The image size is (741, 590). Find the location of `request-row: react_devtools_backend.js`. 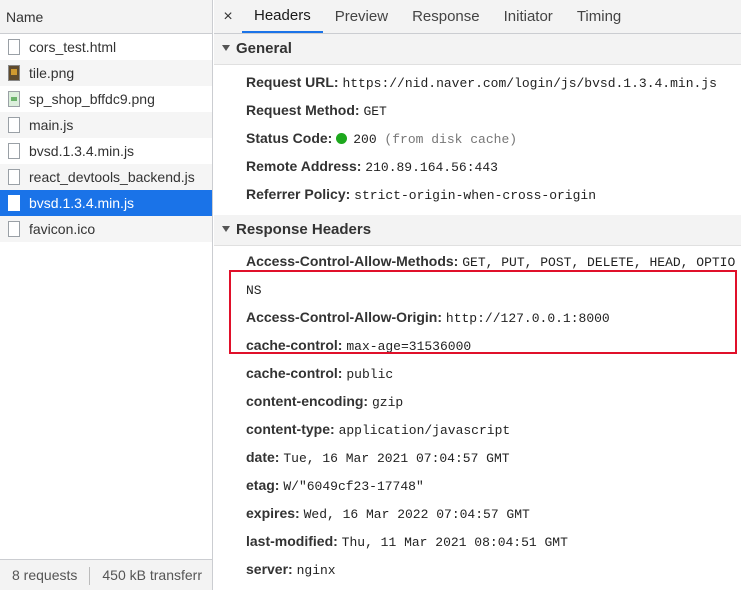

request-row: react_devtools_backend.js is located at coordinates (106, 177).